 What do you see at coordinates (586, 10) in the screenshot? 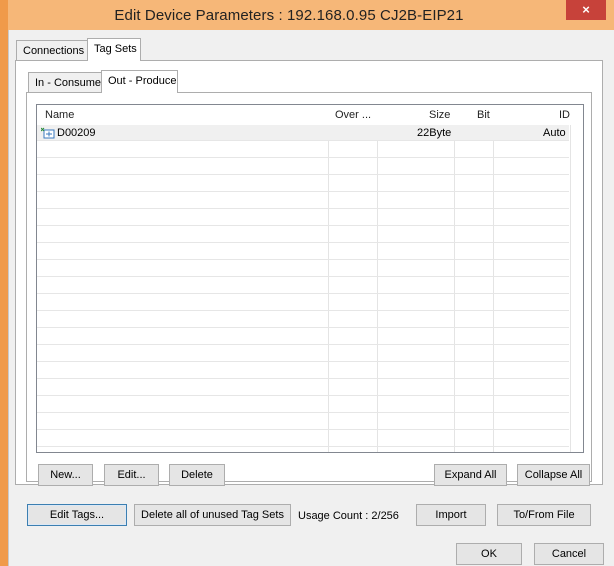
I see `close-button: ×` at bounding box center [586, 10].